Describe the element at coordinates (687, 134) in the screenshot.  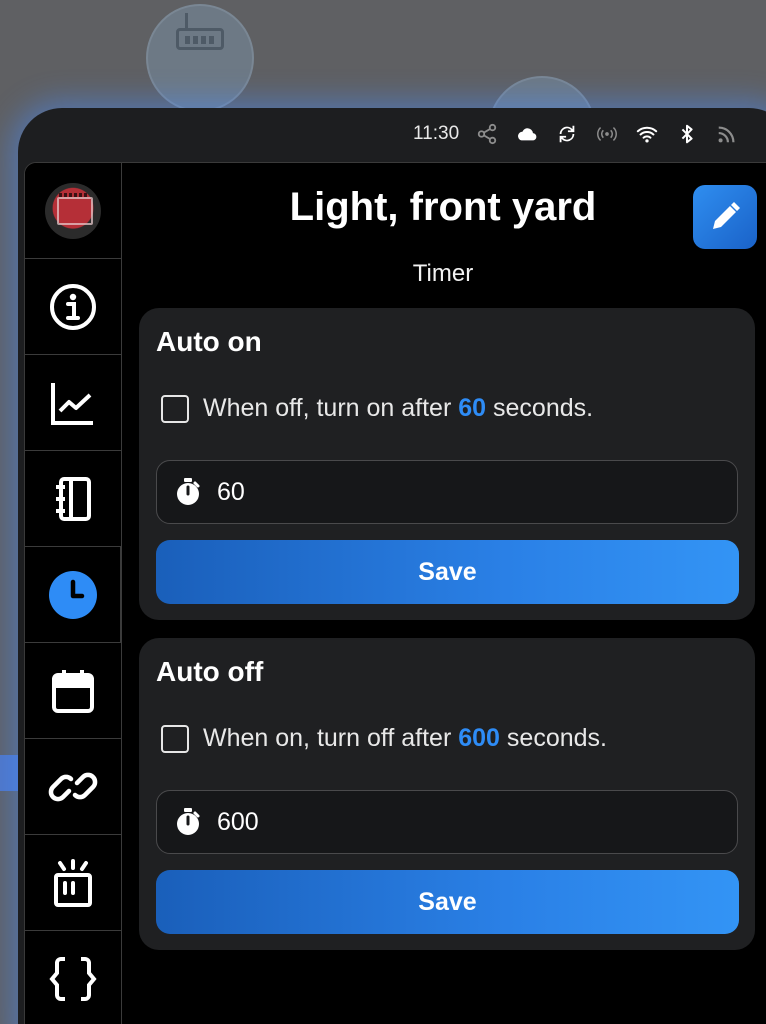
I see `bluetooth-icon` at that location.